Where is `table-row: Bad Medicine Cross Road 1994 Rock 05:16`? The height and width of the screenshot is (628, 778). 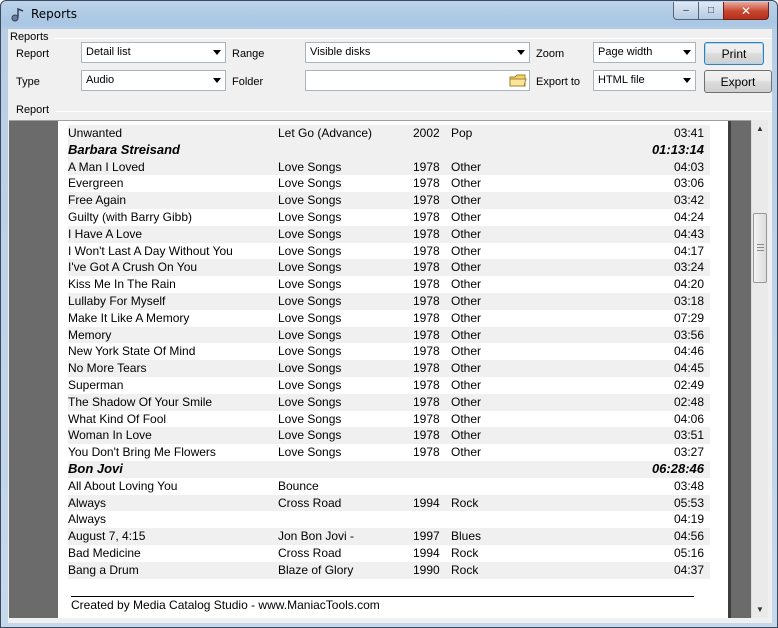 table-row: Bad Medicine Cross Road 1994 Rock 05:16 is located at coordinates (389, 553).